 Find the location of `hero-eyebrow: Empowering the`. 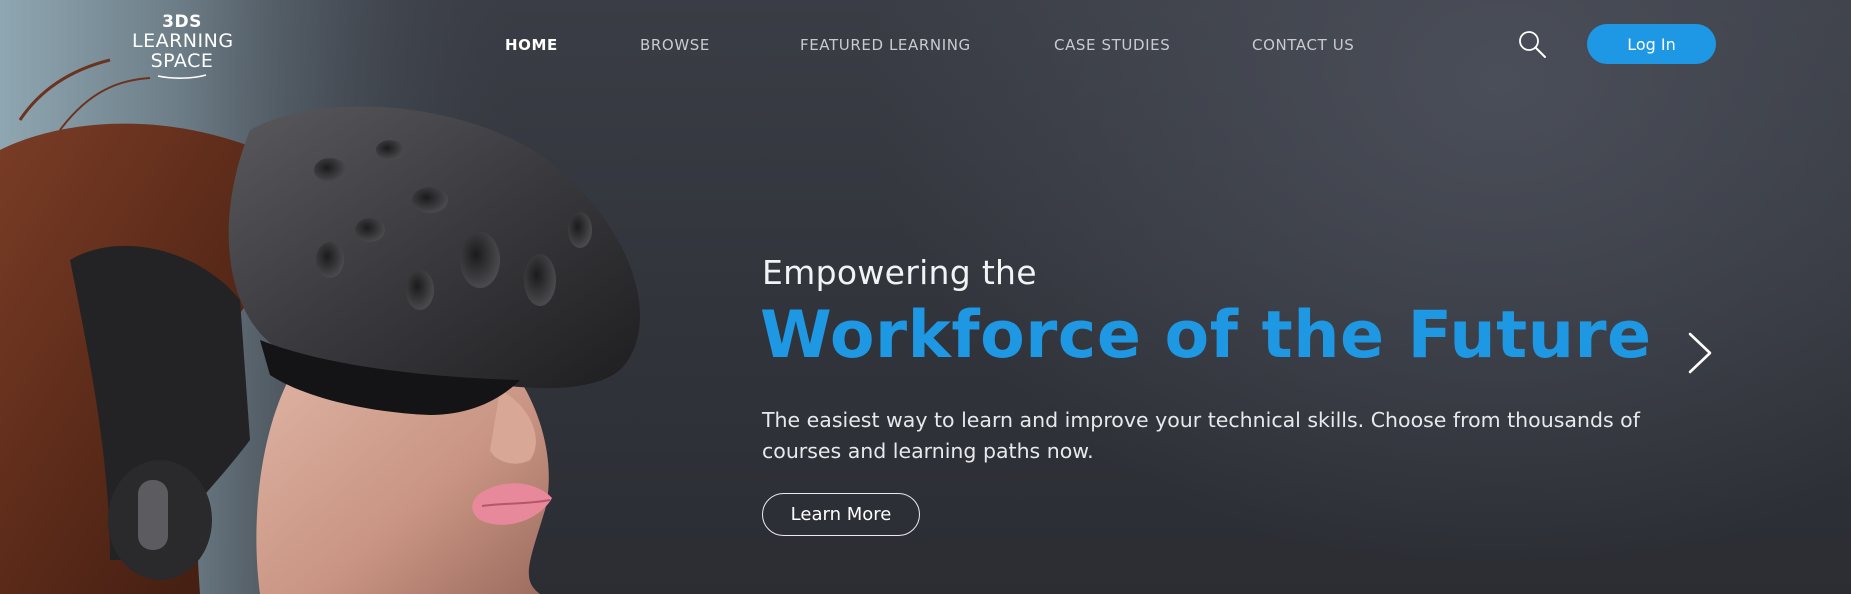

hero-eyebrow: Empowering the is located at coordinates (899, 272).